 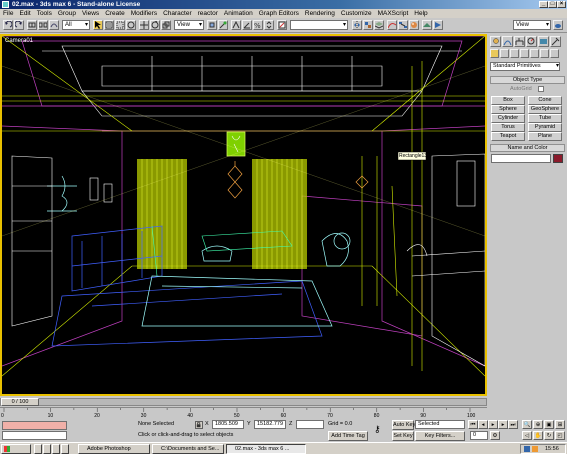 What do you see at coordinates (56, 449) in the screenshot?
I see `quick-launch-explorer-icon` at bounding box center [56, 449].